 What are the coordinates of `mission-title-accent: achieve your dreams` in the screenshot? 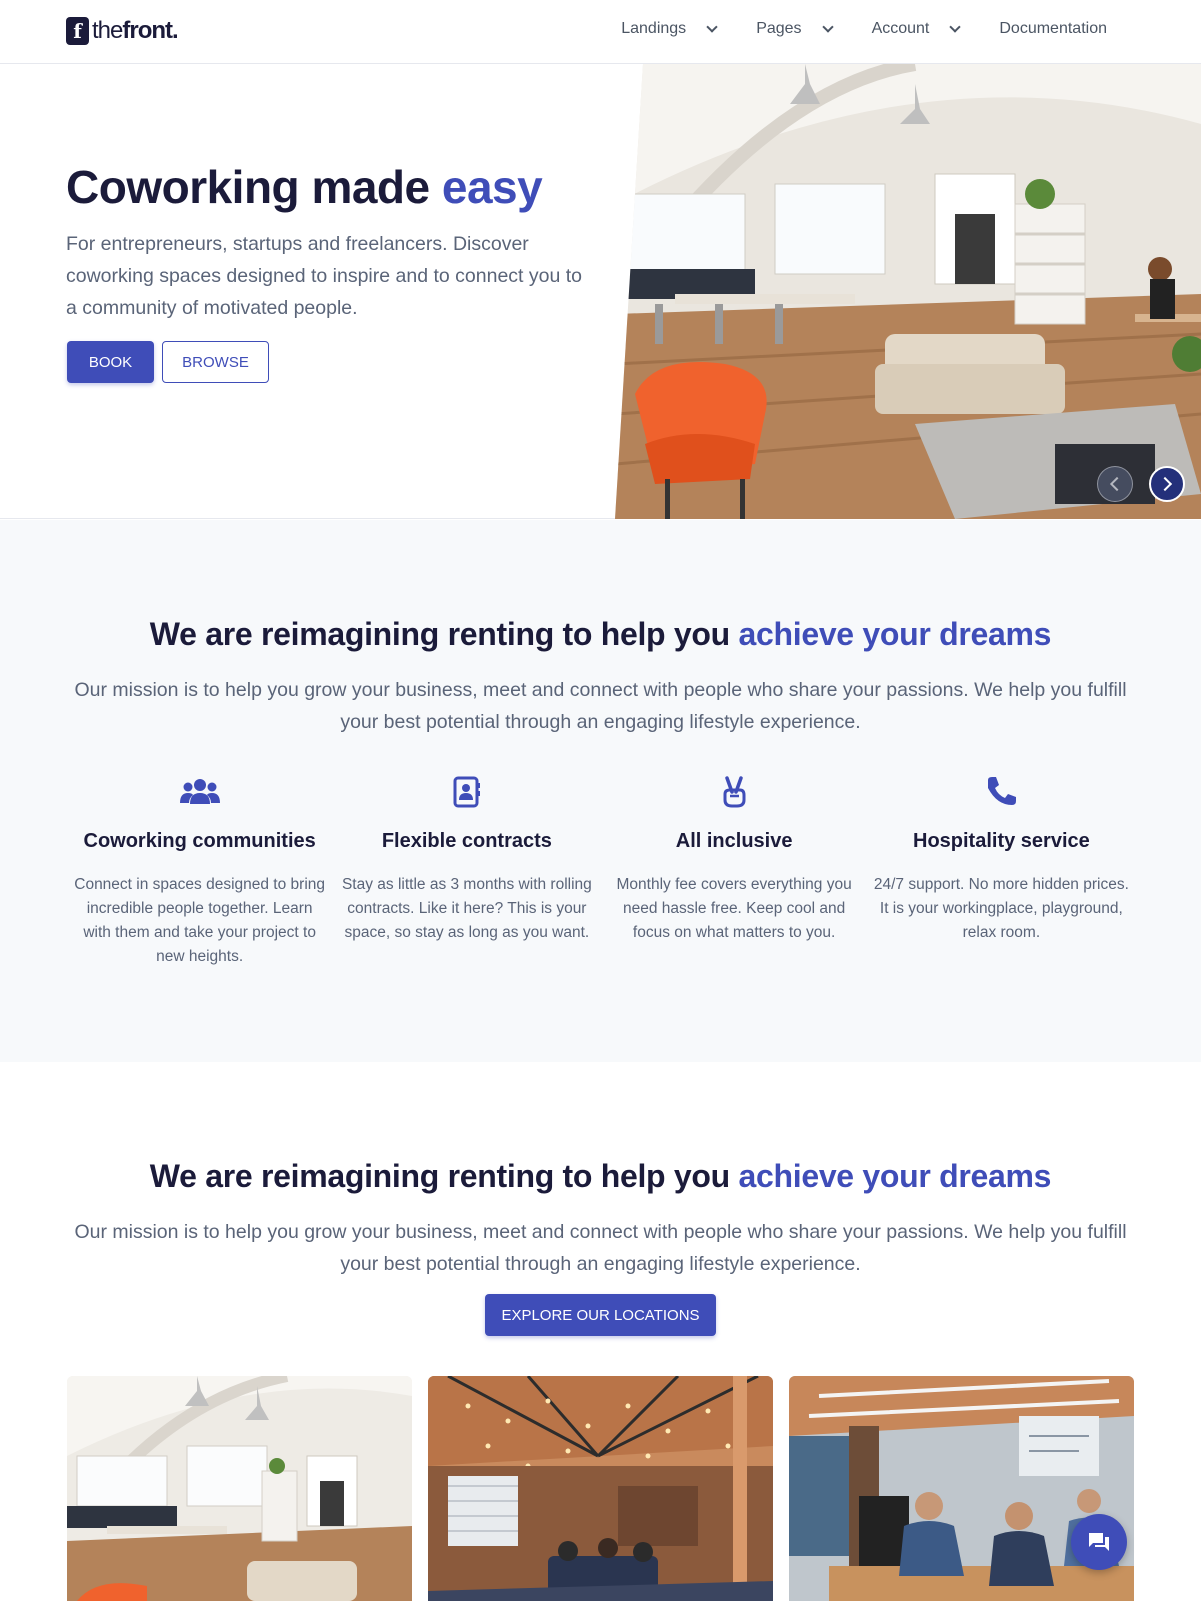 It's located at (895, 634).